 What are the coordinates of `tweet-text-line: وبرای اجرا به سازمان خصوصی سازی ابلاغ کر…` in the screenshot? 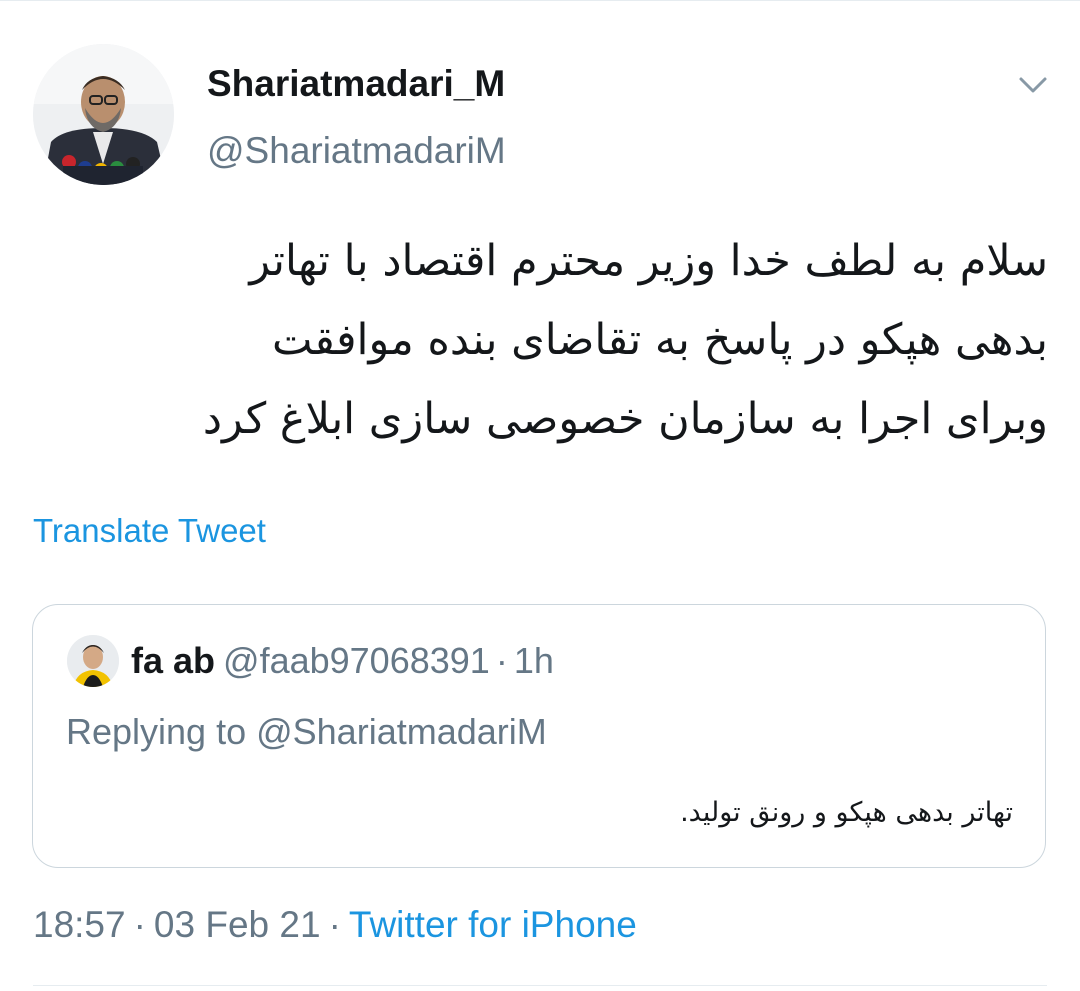 It's located at (625, 419).